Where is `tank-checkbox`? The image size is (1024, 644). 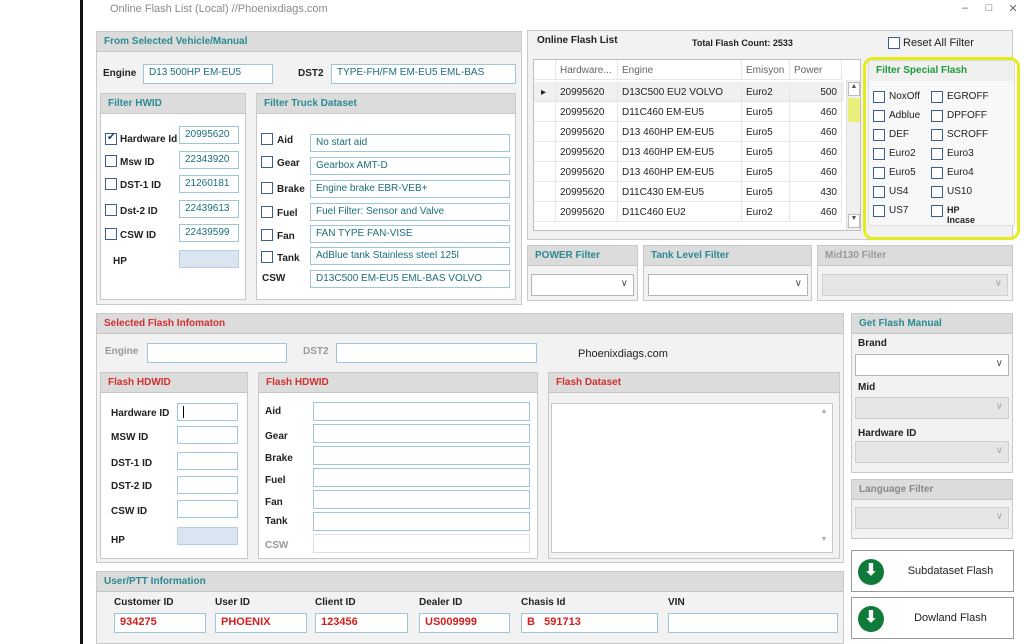
tank-checkbox is located at coordinates (267, 257).